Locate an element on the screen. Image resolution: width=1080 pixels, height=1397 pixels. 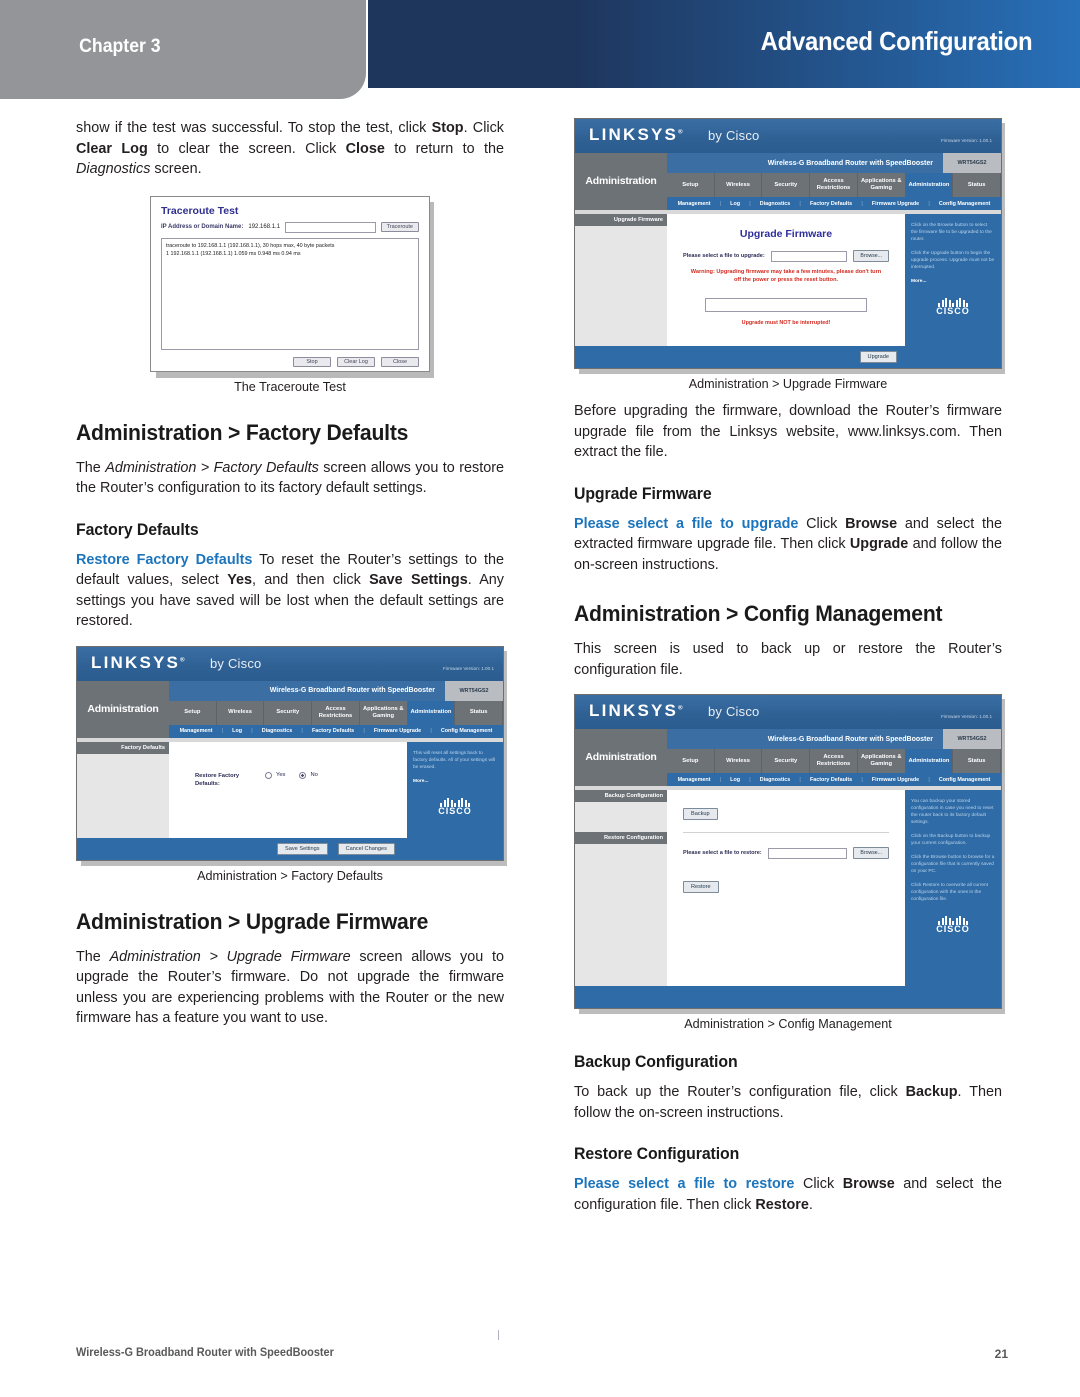
brand-text: LINKSYS is located at coordinates (634, 134).